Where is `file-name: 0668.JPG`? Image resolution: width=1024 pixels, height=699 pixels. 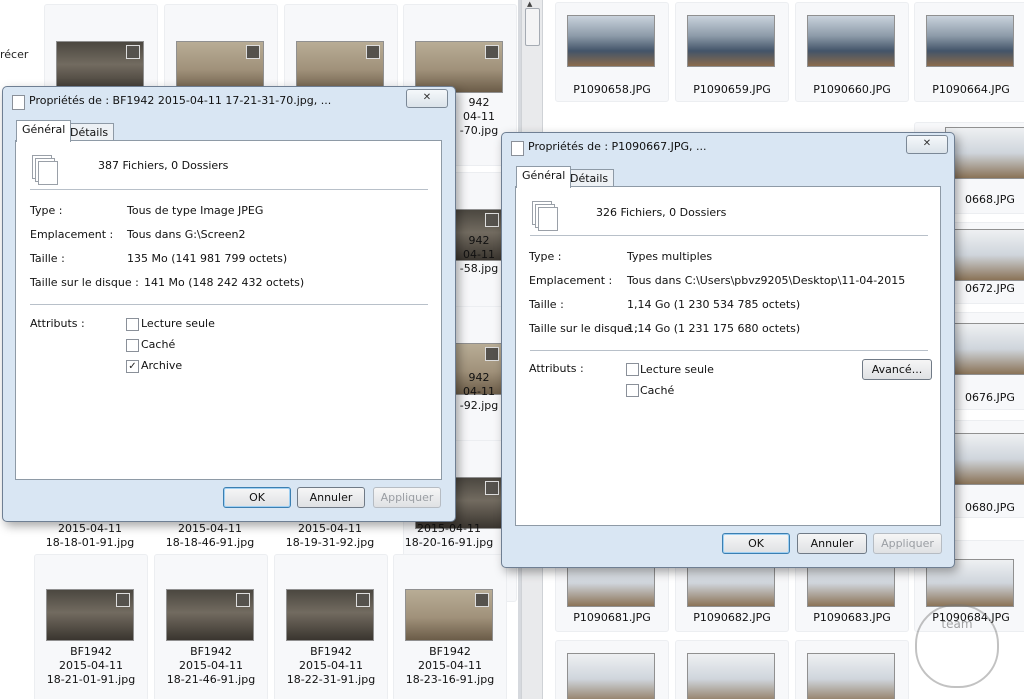 file-name: 0668.JPG is located at coordinates (990, 199).